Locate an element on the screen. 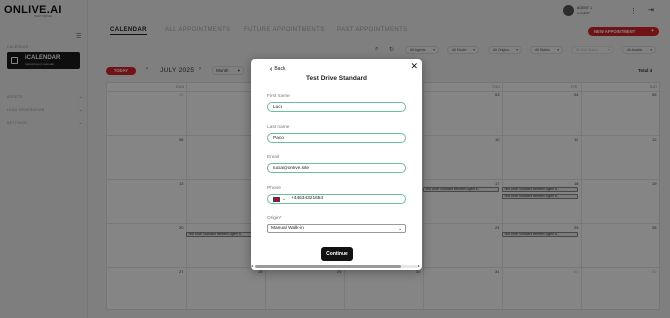 This screenshot has height=318, width=670. continue-button: Continue is located at coordinates (337, 254).